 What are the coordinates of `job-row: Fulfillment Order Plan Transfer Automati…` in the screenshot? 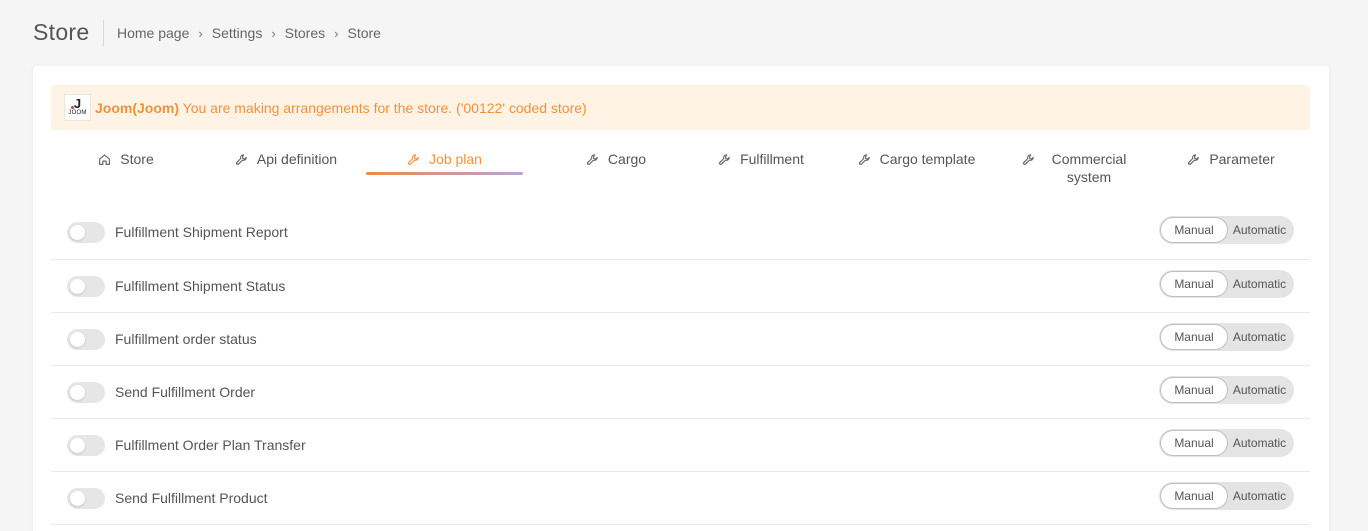 It's located at (680, 445).